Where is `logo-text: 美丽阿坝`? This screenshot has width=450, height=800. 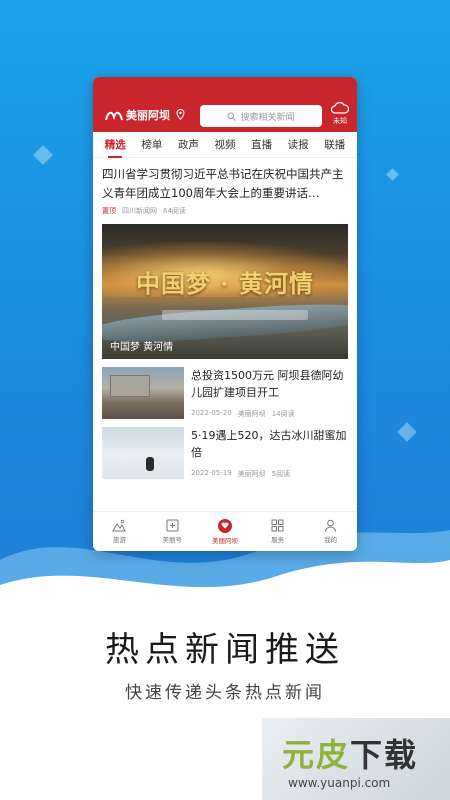 logo-text: 美丽阿坝 is located at coordinates (148, 115).